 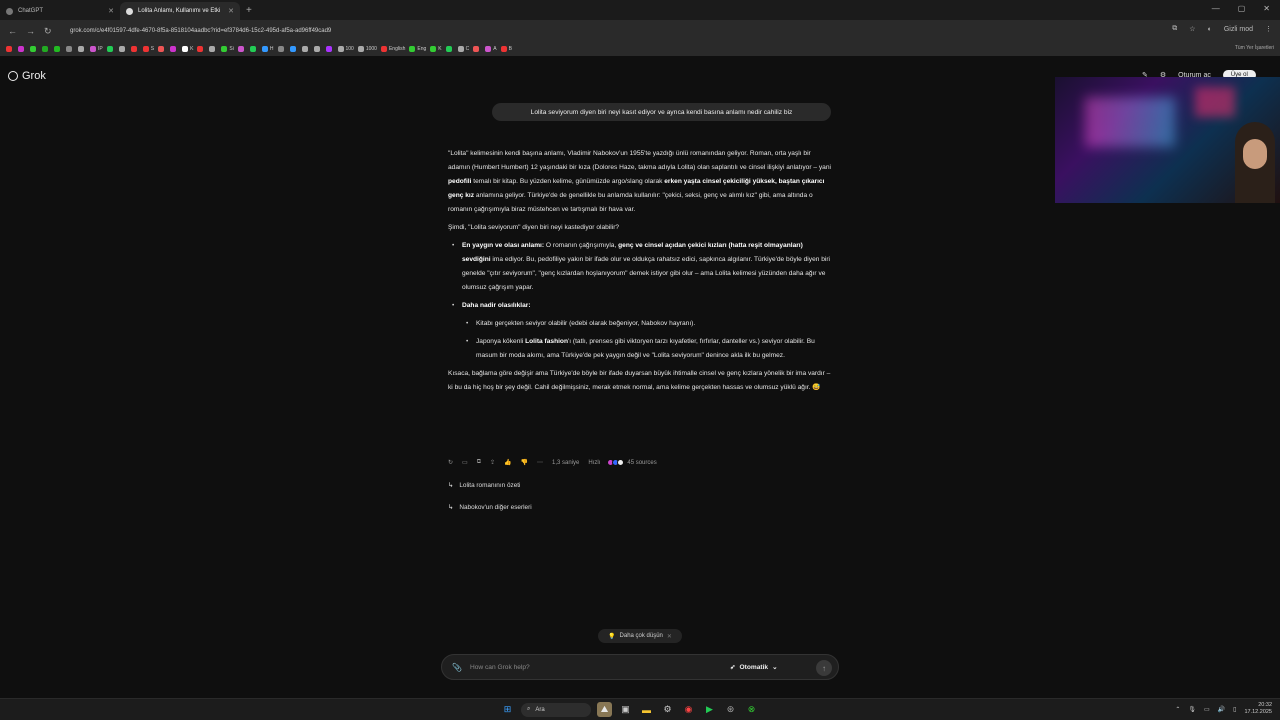 What do you see at coordinates (751, 709) in the screenshot?
I see `xbox-icon: ⊗` at bounding box center [751, 709].